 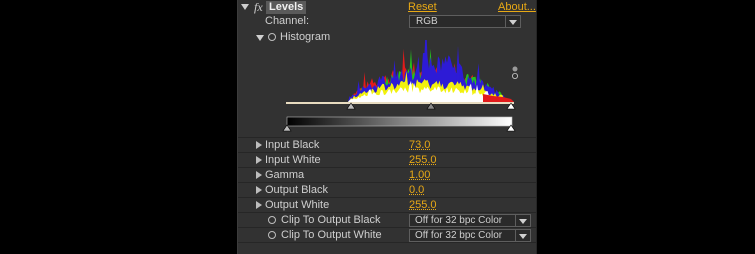 What do you see at coordinates (293, 160) in the screenshot?
I see `param-label: Input White` at bounding box center [293, 160].